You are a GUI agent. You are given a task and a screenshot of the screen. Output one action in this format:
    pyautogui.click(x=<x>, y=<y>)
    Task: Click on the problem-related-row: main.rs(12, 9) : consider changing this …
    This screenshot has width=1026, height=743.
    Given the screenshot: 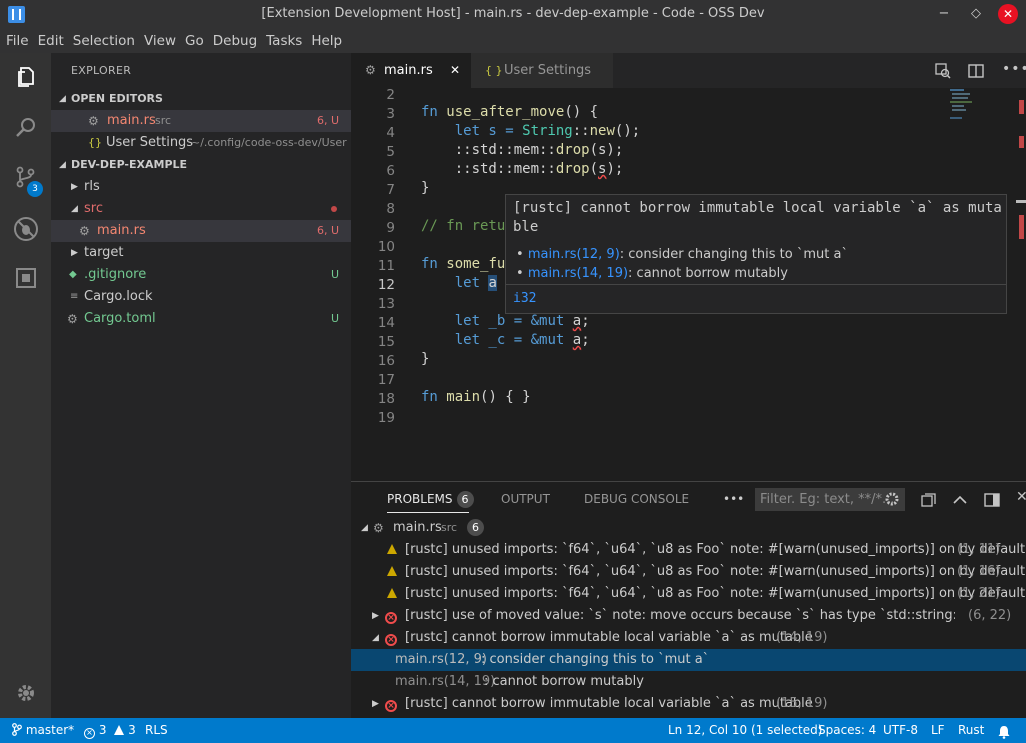 What is the action you would take?
    pyautogui.click(x=688, y=660)
    